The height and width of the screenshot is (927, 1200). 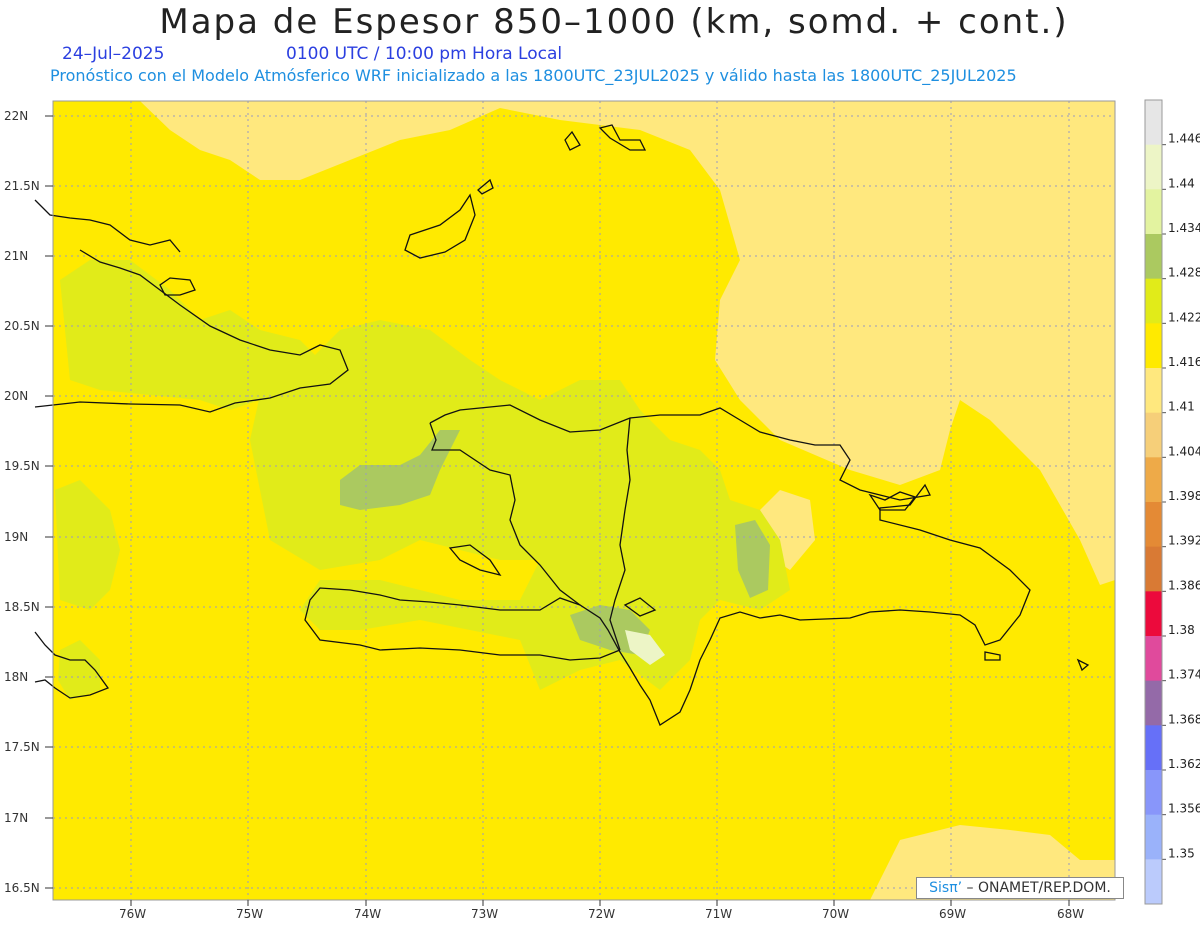 What do you see at coordinates (16, 116) in the screenshot?
I see `lat-label-22n: 22N` at bounding box center [16, 116].